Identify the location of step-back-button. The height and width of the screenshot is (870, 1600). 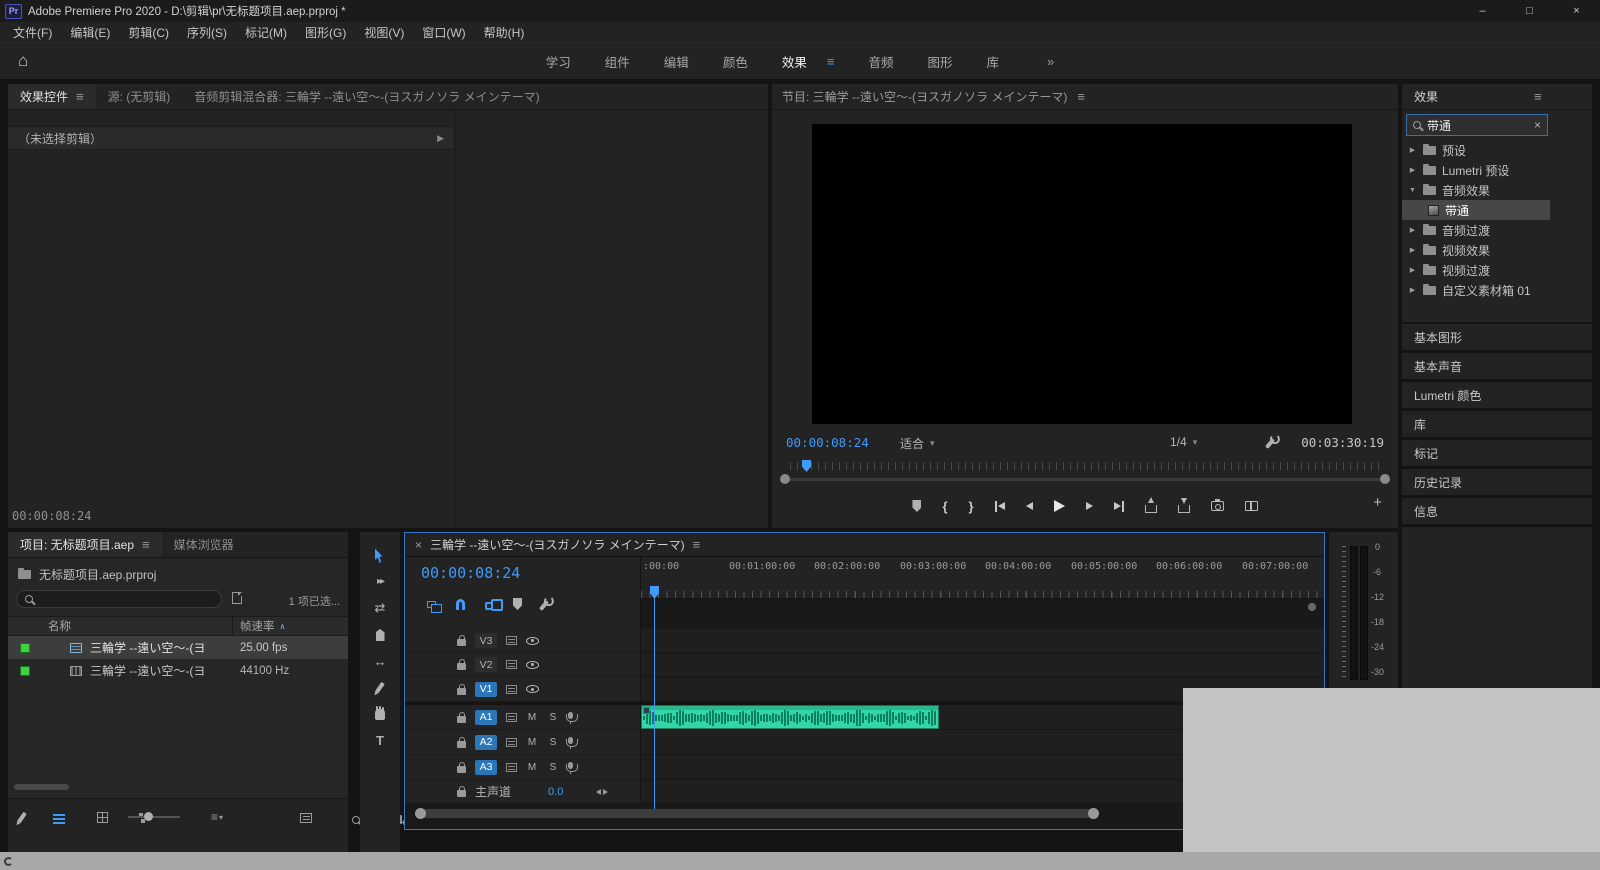
(1029, 506).